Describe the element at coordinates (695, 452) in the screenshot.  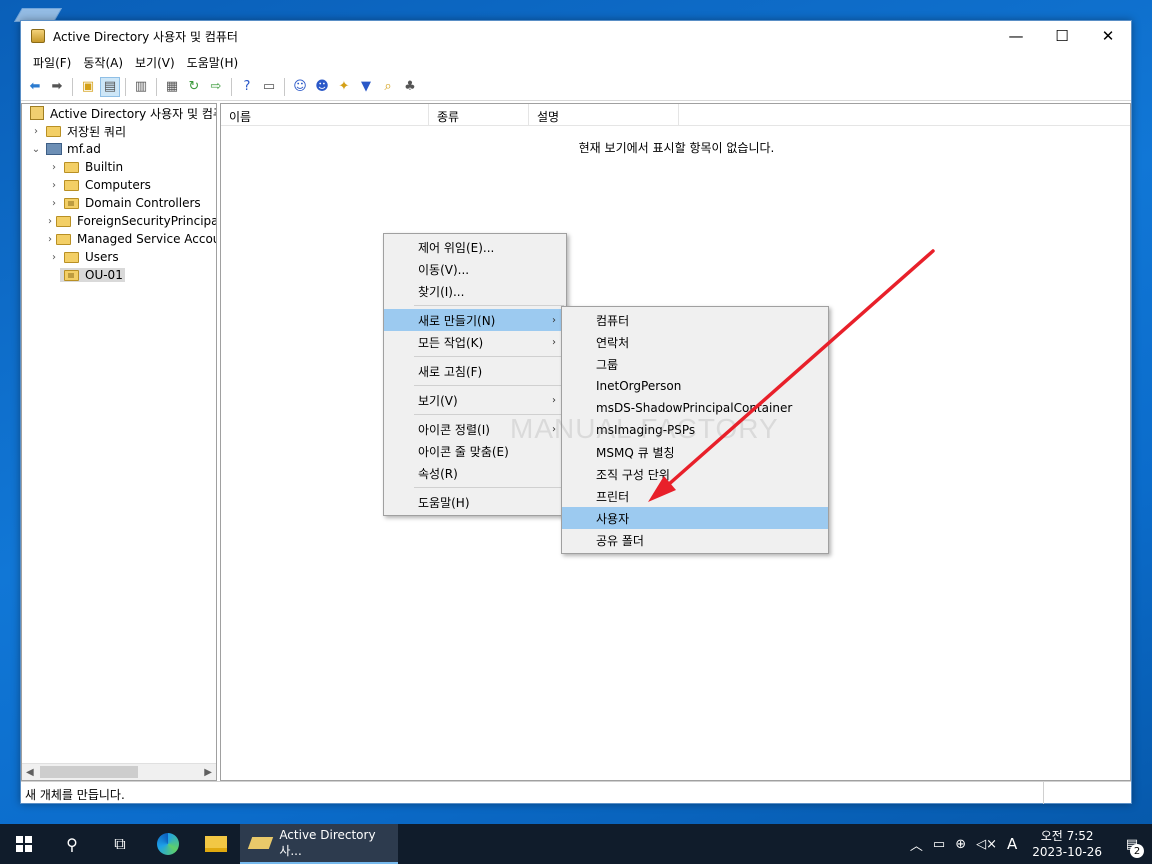
I see `submenu-item: MSMQ 큐 별칭` at that location.